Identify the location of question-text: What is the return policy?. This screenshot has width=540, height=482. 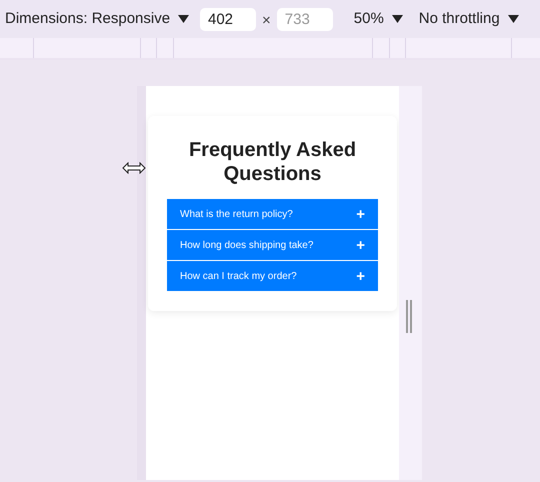
(236, 215).